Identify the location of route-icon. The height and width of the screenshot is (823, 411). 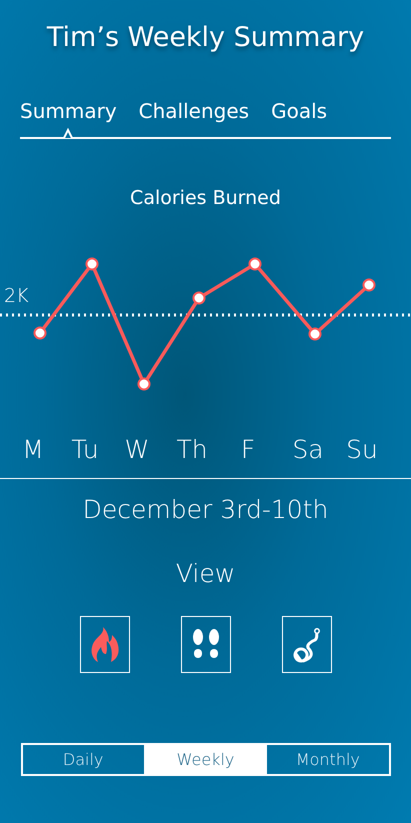
(307, 644).